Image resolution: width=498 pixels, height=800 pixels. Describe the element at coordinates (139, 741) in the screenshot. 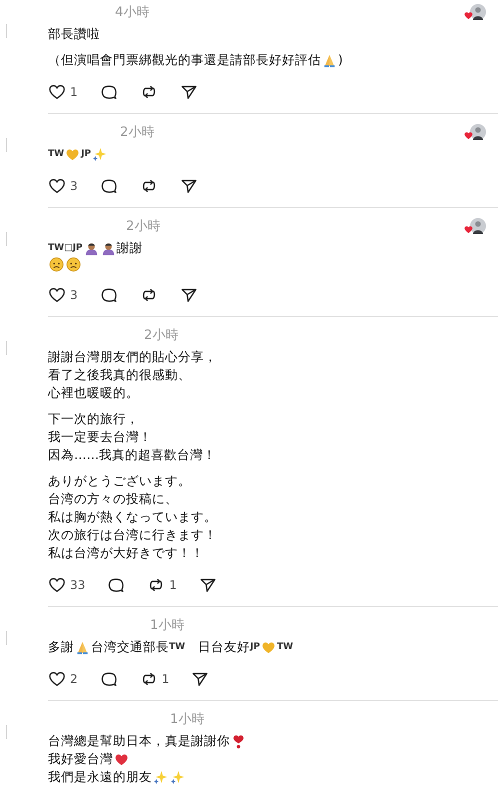

I see `post-text: 台灣總是幫助日本，真是謝謝你` at that location.